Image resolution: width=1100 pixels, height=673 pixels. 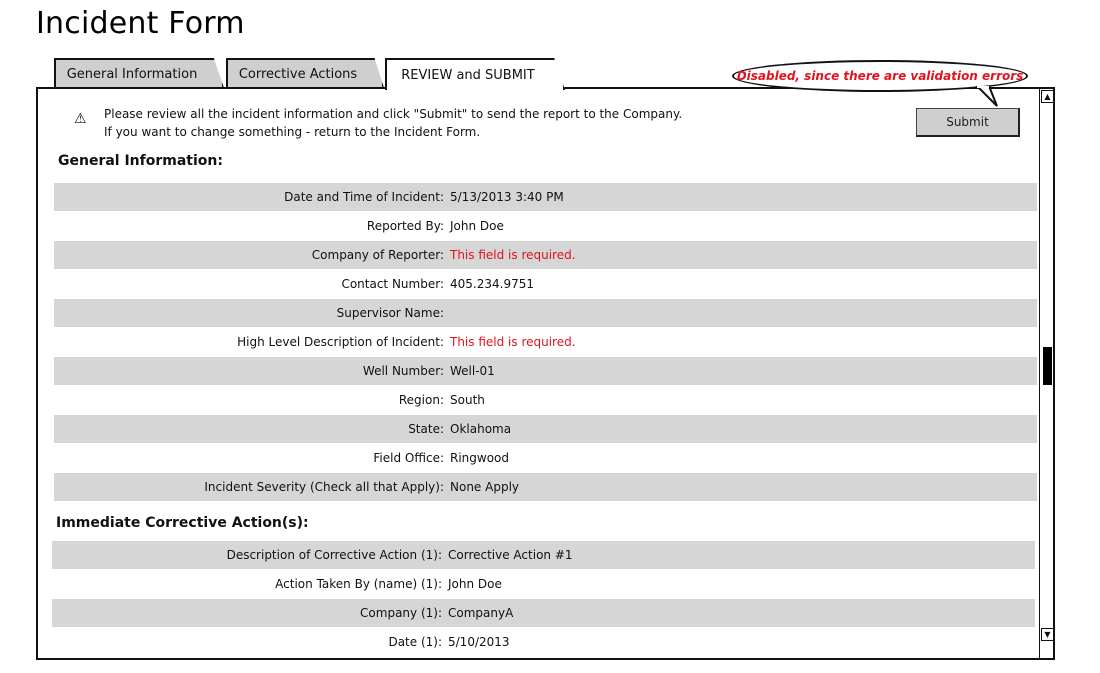 I want to click on tab-label: REVIEW and SUBMIT, so click(x=468, y=75).